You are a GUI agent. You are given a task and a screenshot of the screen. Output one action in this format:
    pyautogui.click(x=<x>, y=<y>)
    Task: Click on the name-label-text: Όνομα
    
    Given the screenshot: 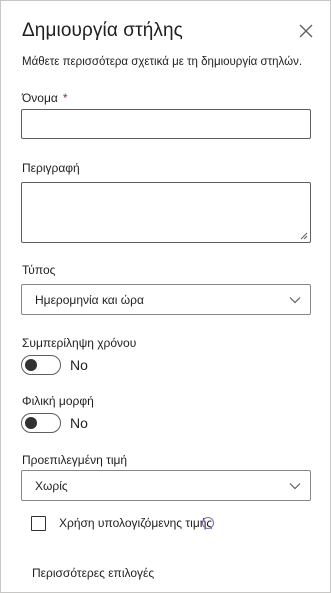 What is the action you would take?
    pyautogui.click(x=40, y=98)
    